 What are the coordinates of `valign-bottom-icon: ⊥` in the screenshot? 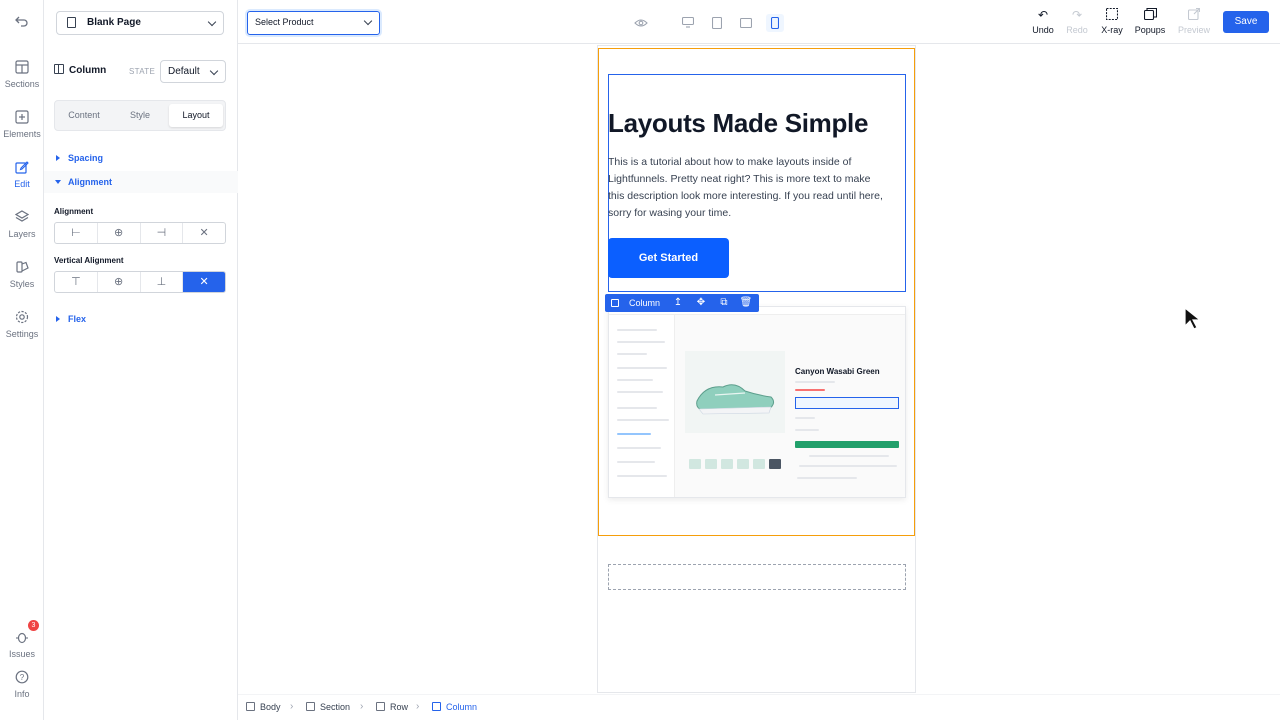 It's located at (161, 282).